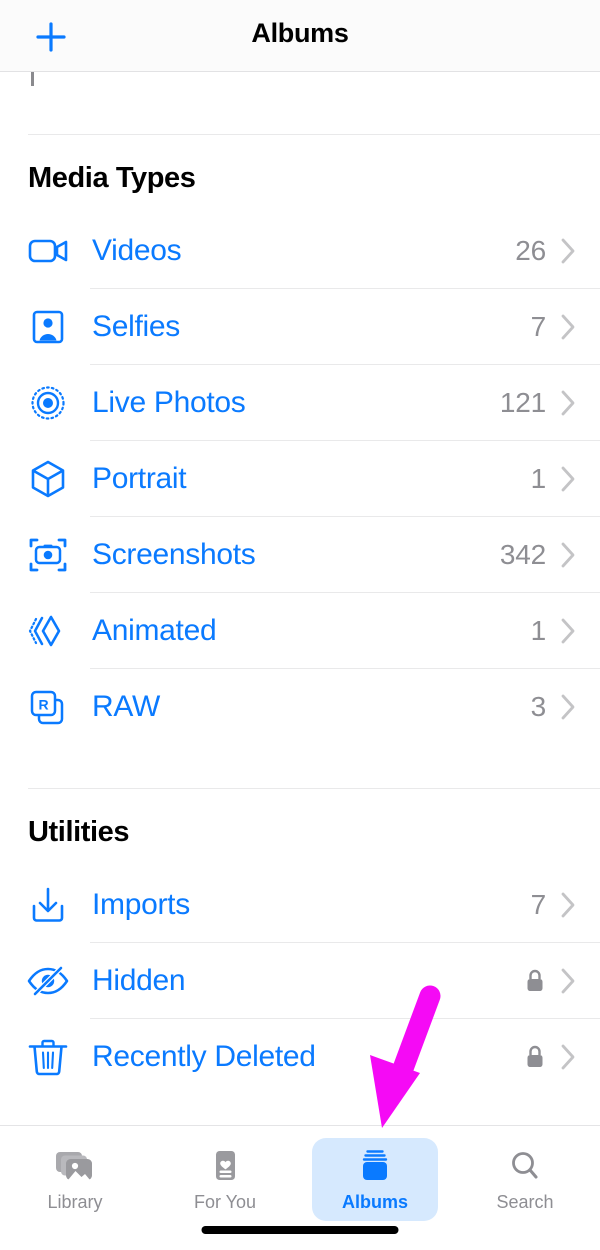  Describe the element at coordinates (300, 250) in the screenshot. I see `row-videos: Videos 26` at that location.